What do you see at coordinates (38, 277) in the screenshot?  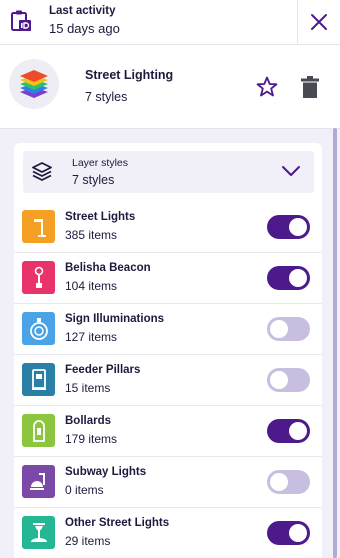 I see `belisha-beacon-icon` at bounding box center [38, 277].